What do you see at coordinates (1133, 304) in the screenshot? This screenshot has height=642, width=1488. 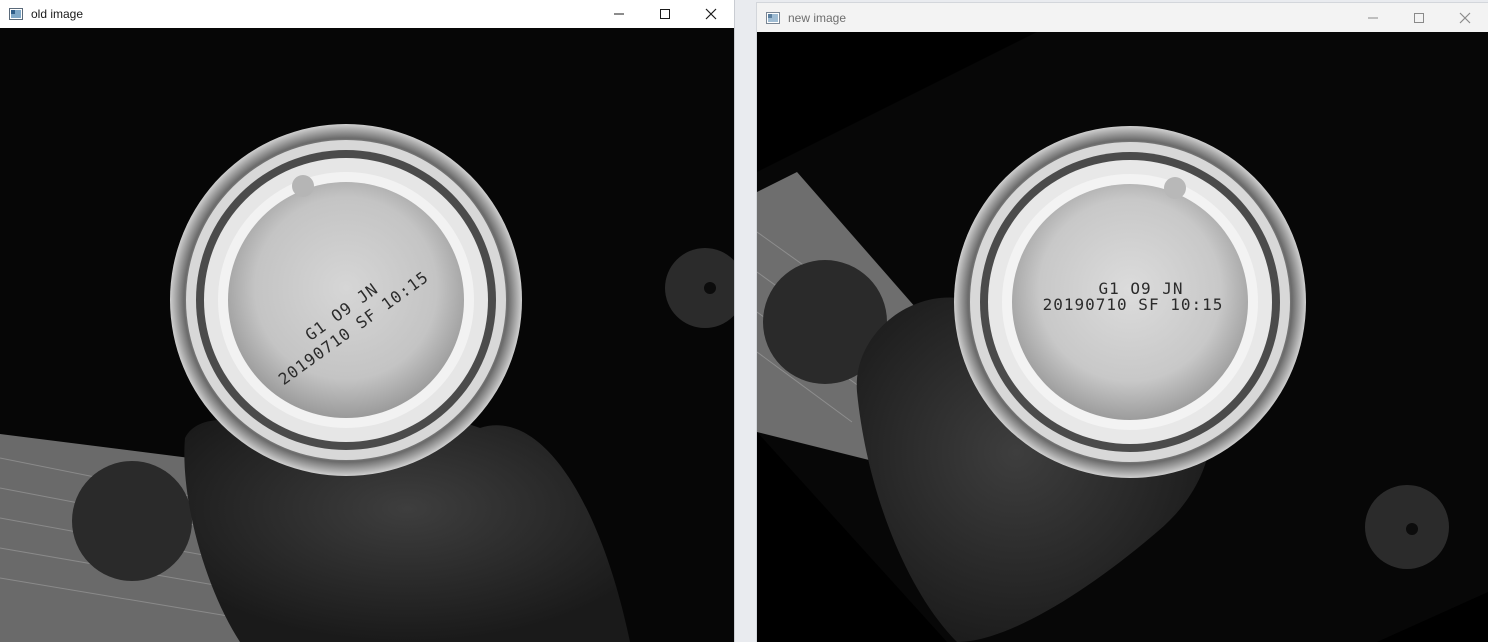 I see `print-line-2: 20190710 SF 10:15` at bounding box center [1133, 304].